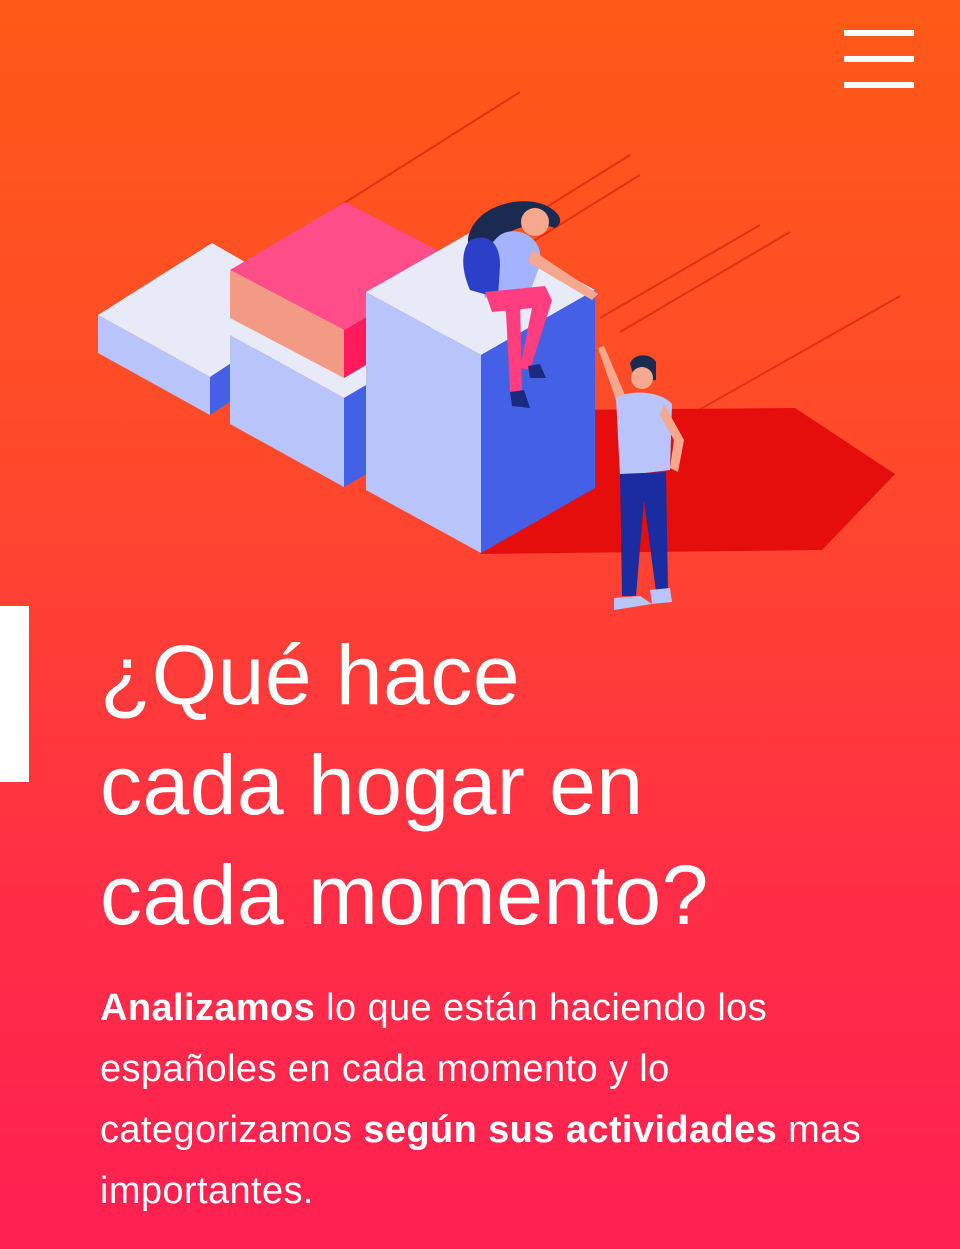 The width and height of the screenshot is (960, 1249). What do you see at coordinates (879, 59) in the screenshot?
I see `menu-bar-middle` at bounding box center [879, 59].